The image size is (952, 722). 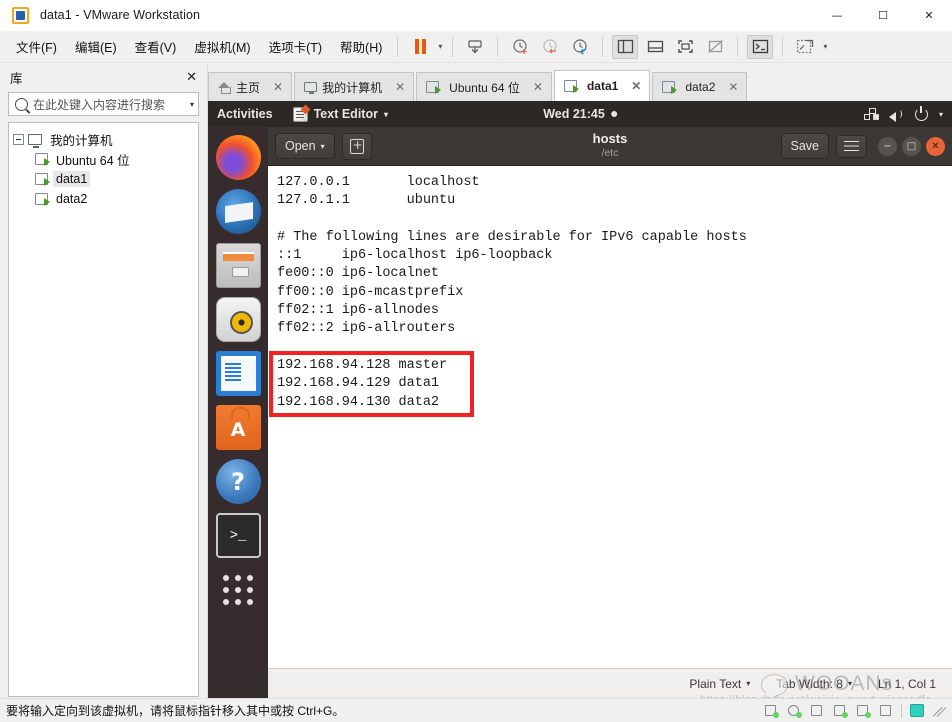 I want to click on menu-help: 帮助(H), so click(x=361, y=46).